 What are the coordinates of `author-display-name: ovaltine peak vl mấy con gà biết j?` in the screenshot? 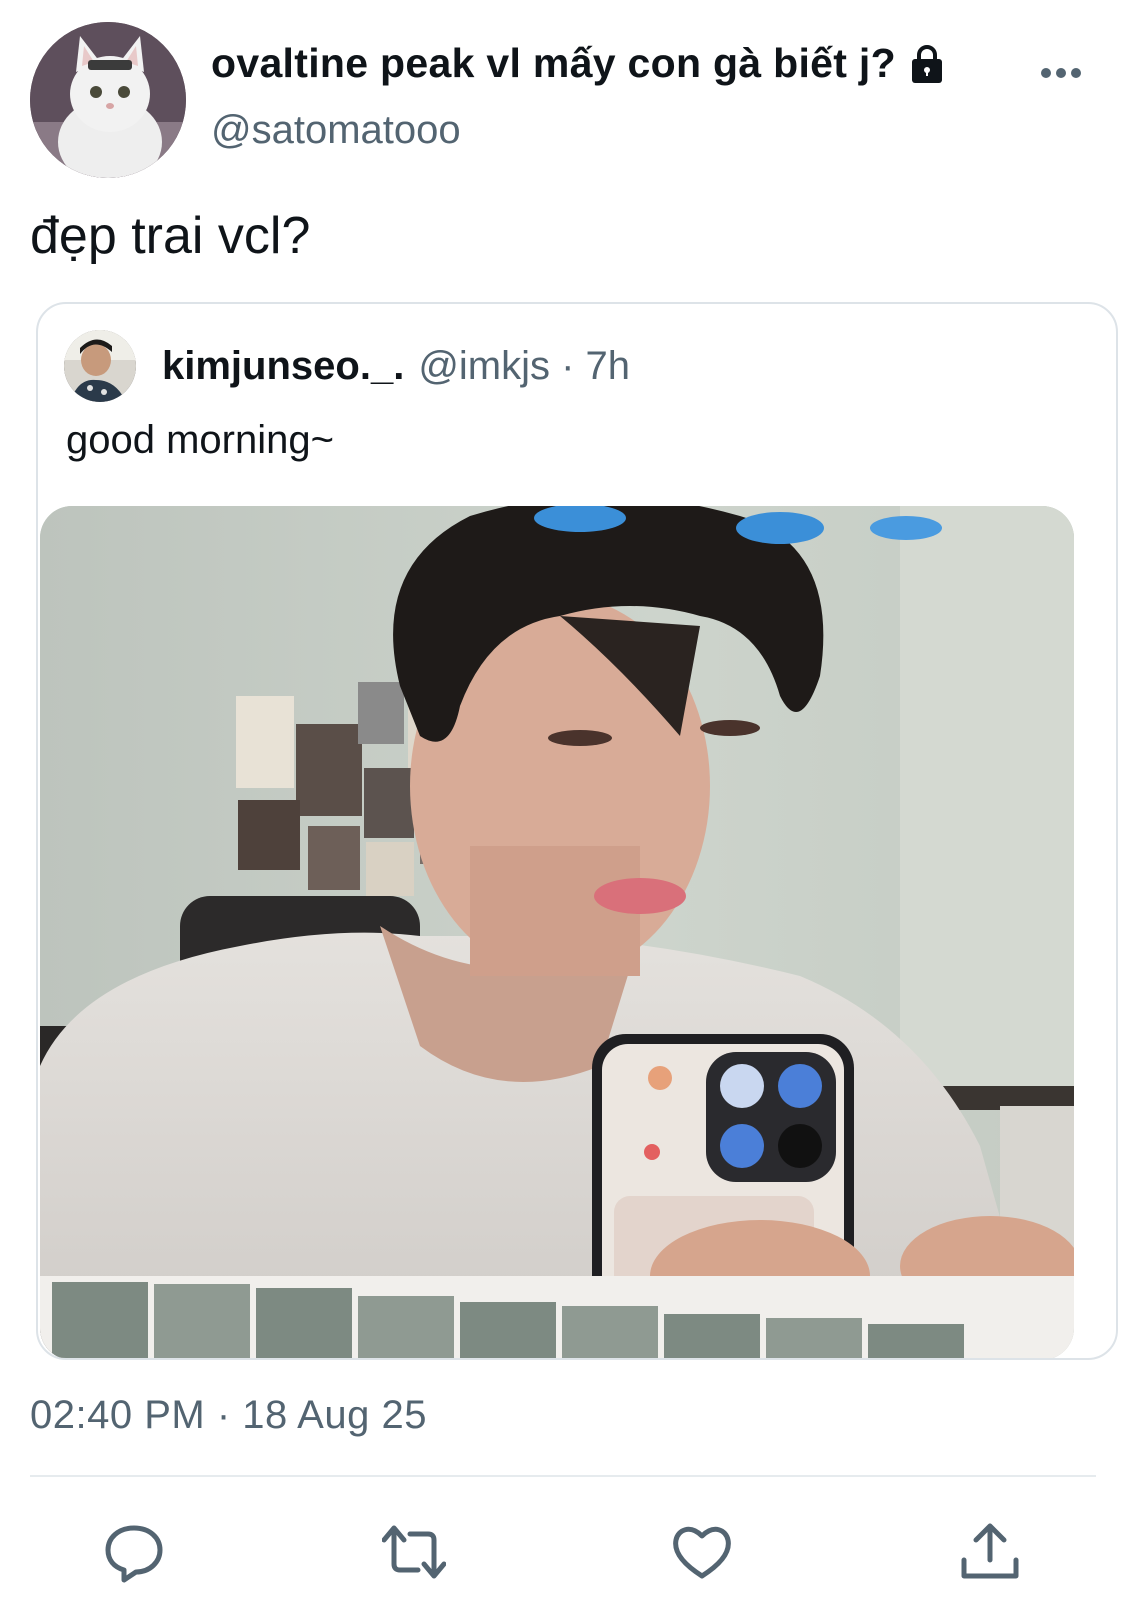 It's located at (579, 63).